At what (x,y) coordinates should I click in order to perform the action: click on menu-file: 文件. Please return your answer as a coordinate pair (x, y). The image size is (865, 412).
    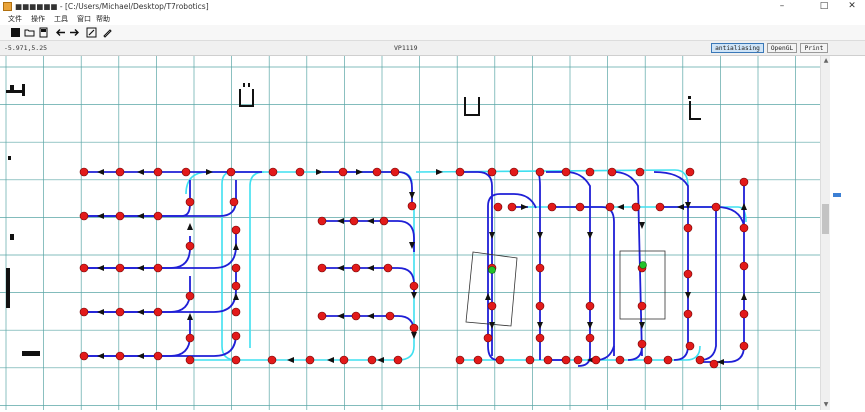
    Looking at the image, I should click on (15, 19).